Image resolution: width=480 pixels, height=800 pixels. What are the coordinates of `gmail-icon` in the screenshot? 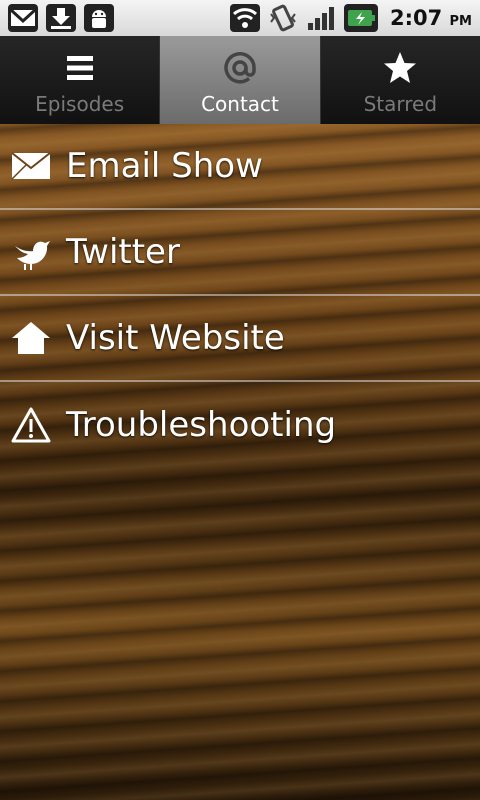 It's located at (23, 18).